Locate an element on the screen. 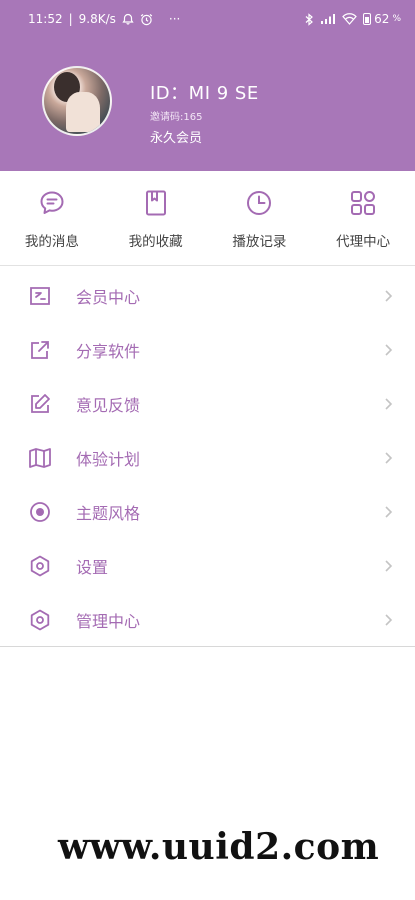 This screenshot has height=900, width=415. target-icon is located at coordinates (40, 512).